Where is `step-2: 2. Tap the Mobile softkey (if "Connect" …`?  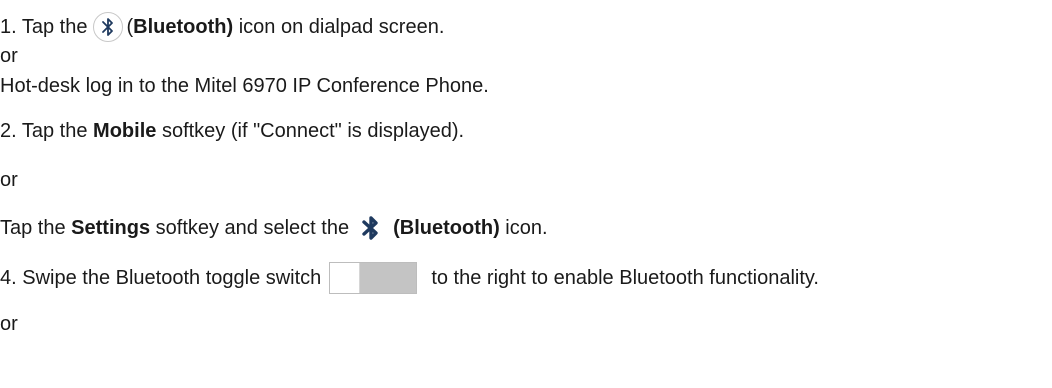 step-2: 2. Tap the Mobile softkey (if "Connect" … is located at coordinates (232, 131).